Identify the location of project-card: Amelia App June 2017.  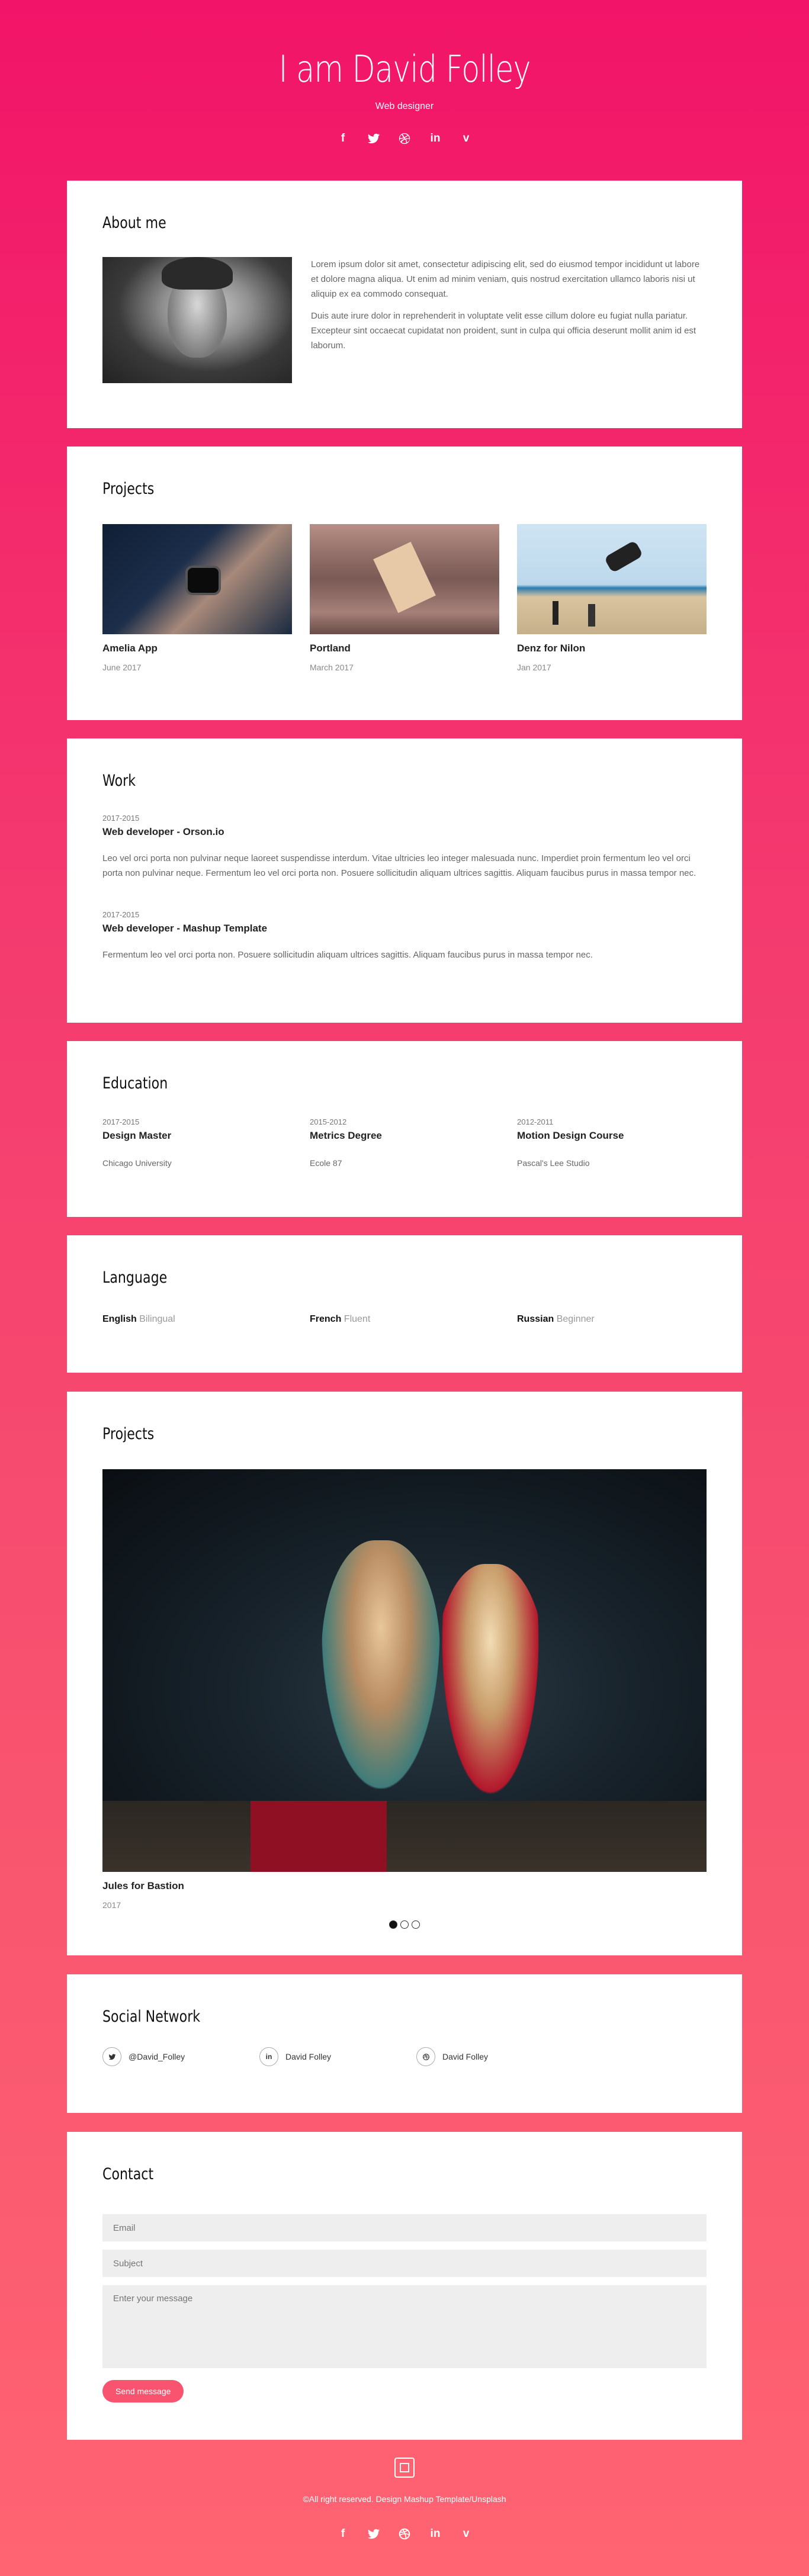
(197, 598).